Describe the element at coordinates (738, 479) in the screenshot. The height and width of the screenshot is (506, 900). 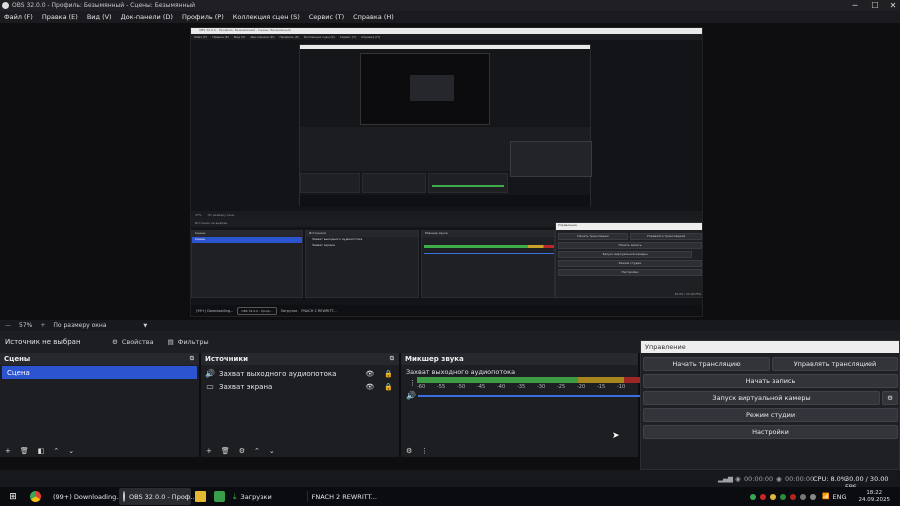
I see `stream-status-icon: ◉` at that location.